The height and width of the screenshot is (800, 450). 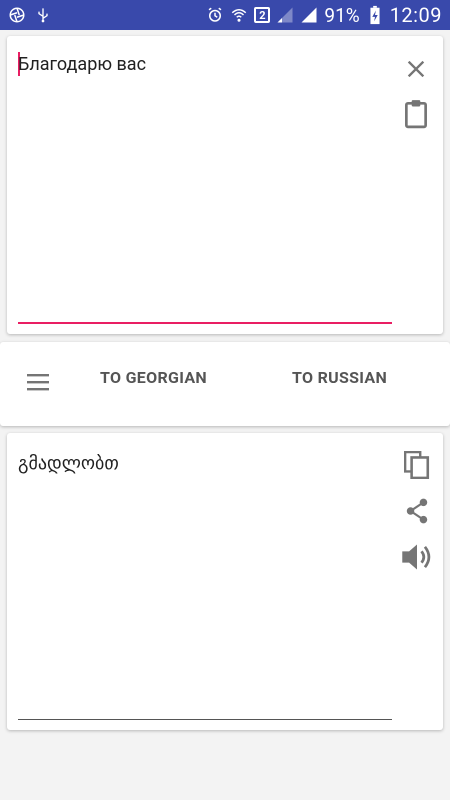 I want to click on to-georgian-button: TO GEORGIAN, so click(x=153, y=377).